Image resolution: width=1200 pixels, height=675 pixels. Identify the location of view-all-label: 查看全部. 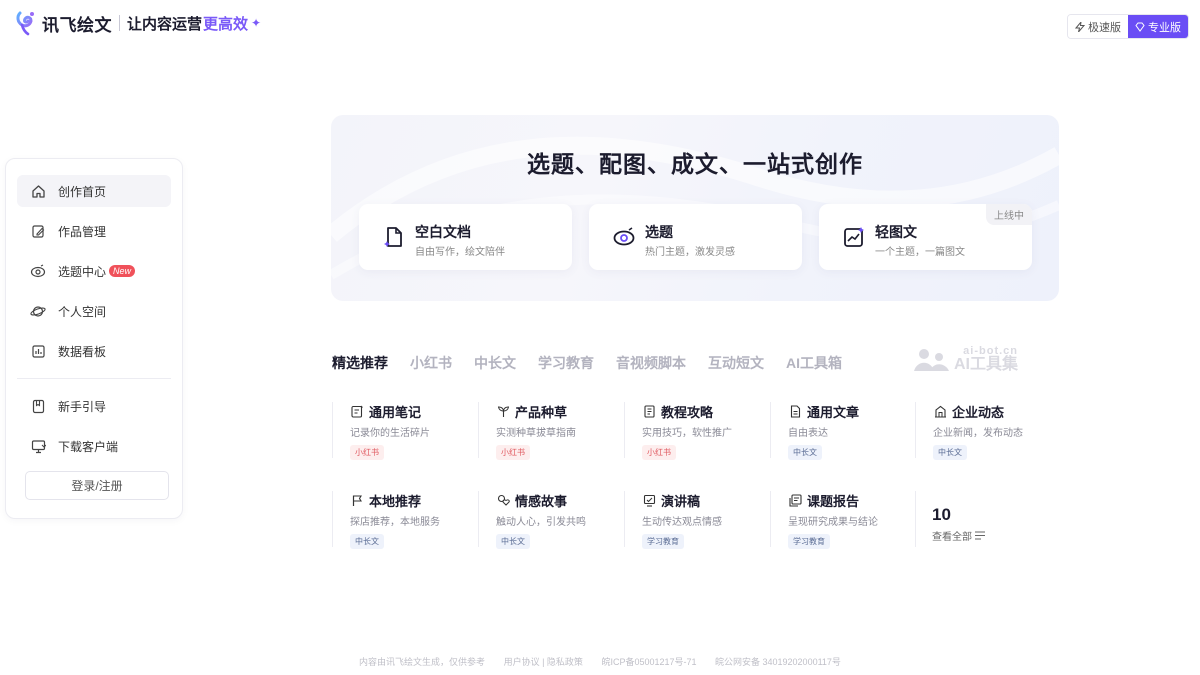
(952, 537).